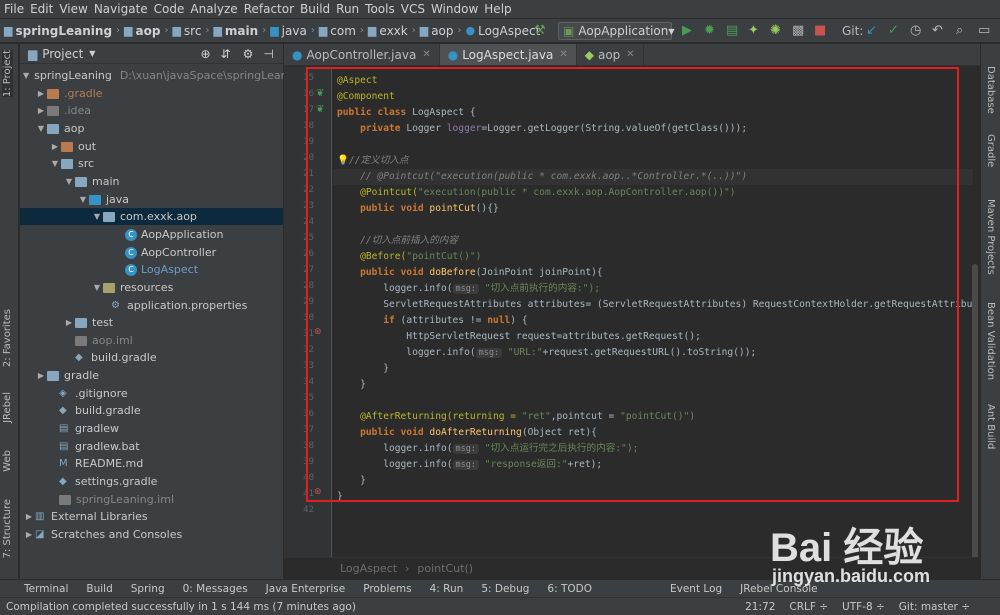  I want to click on menu-vcs: VCS, so click(416, 9).